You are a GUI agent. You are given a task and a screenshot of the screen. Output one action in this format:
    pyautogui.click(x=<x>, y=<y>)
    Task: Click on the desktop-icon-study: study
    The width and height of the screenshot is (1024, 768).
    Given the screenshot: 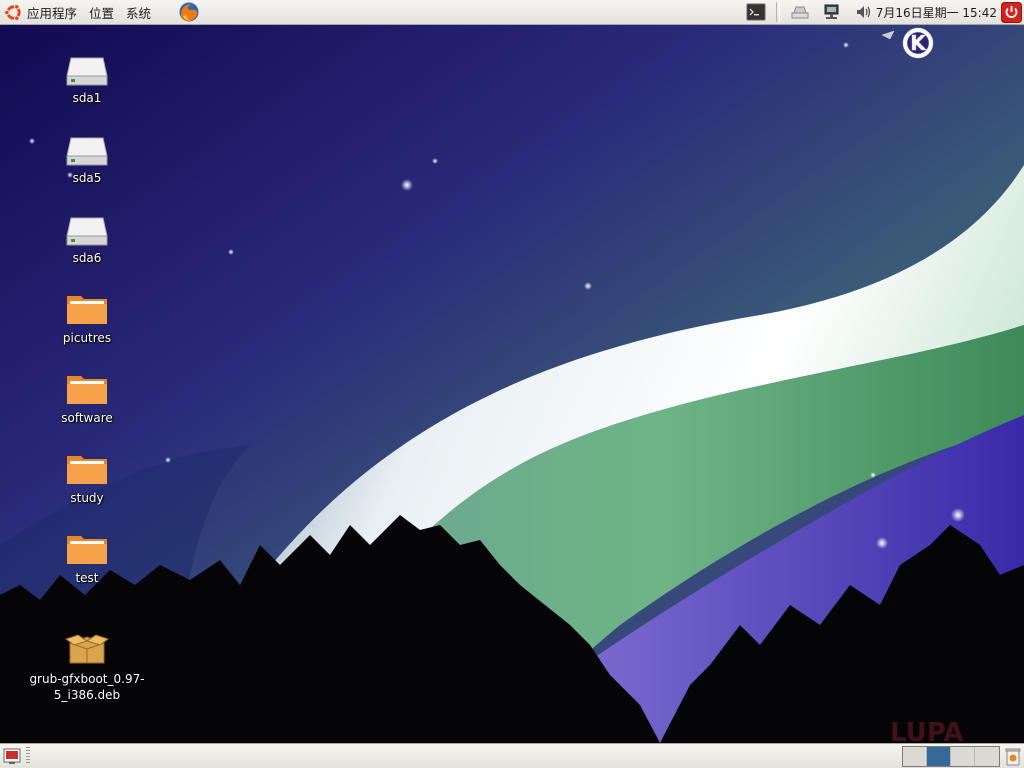 What is the action you would take?
    pyautogui.click(x=87, y=478)
    